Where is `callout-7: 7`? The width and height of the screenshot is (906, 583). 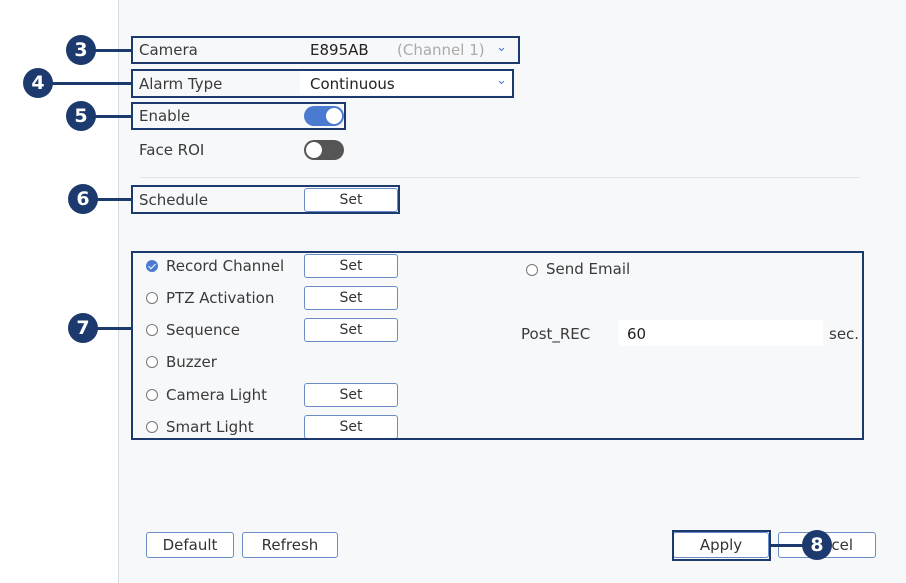 callout-7: 7 is located at coordinates (83, 328).